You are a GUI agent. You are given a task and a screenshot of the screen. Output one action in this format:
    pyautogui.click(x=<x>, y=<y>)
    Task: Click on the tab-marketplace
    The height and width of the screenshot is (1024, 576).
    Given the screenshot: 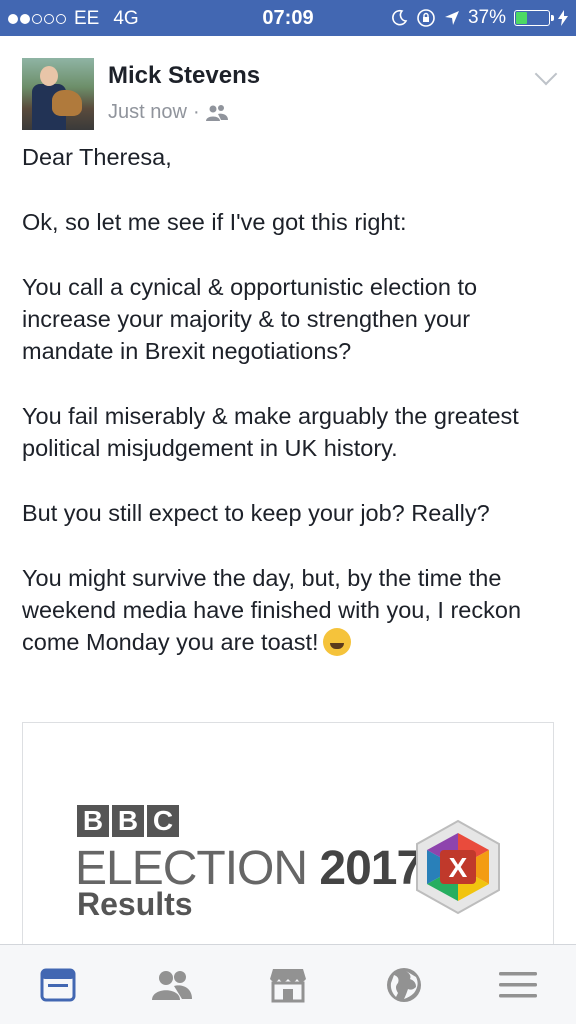 What is the action you would take?
    pyautogui.click(x=288, y=985)
    